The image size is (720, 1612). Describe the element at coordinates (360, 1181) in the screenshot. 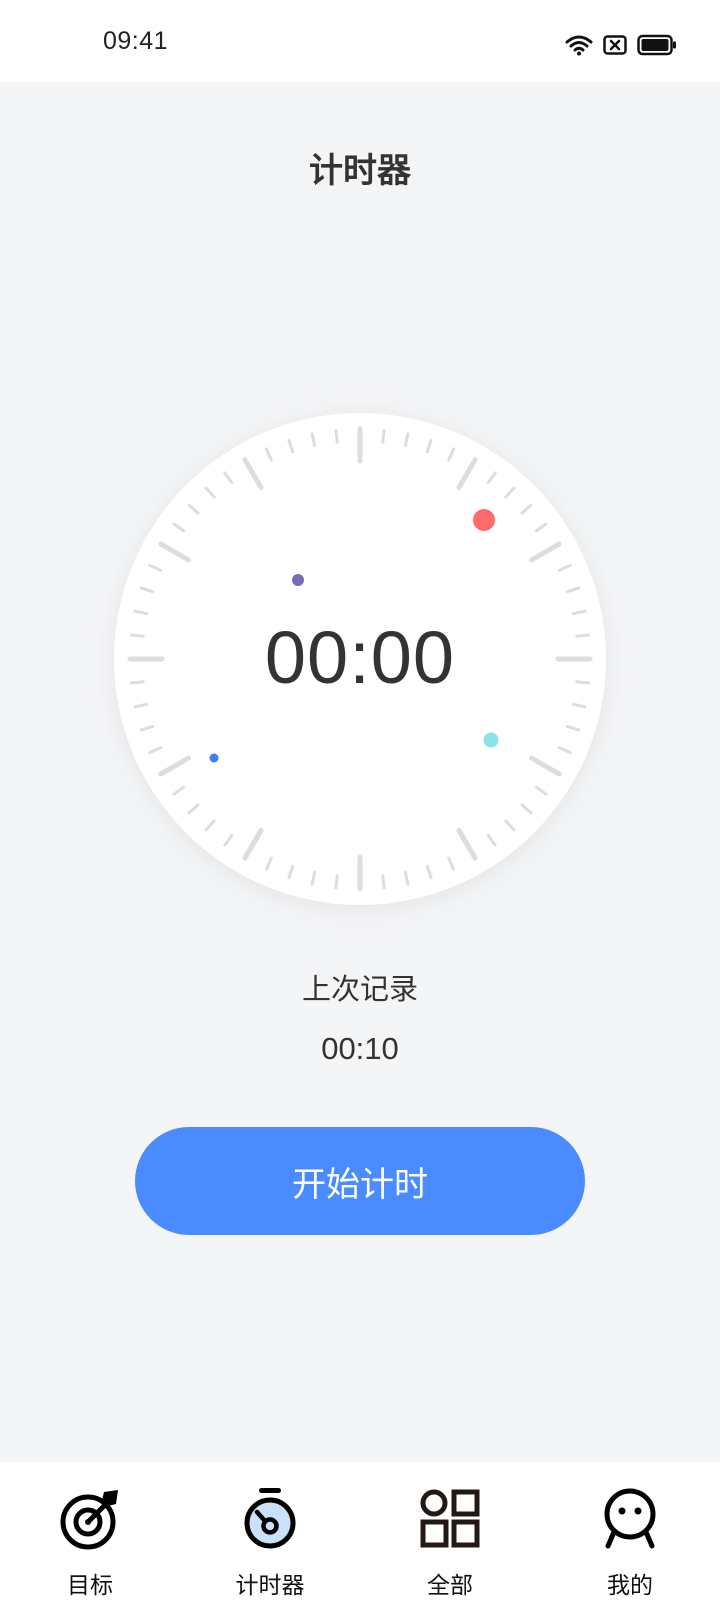

I see `start-timer-button: 开始计时` at that location.